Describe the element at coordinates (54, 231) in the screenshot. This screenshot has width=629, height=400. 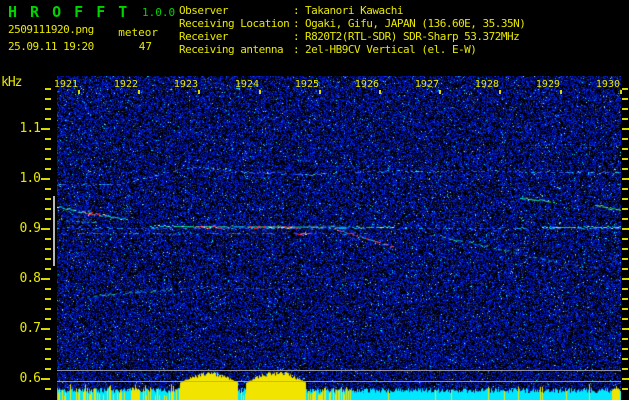
I see `meteor-band-marker` at that location.